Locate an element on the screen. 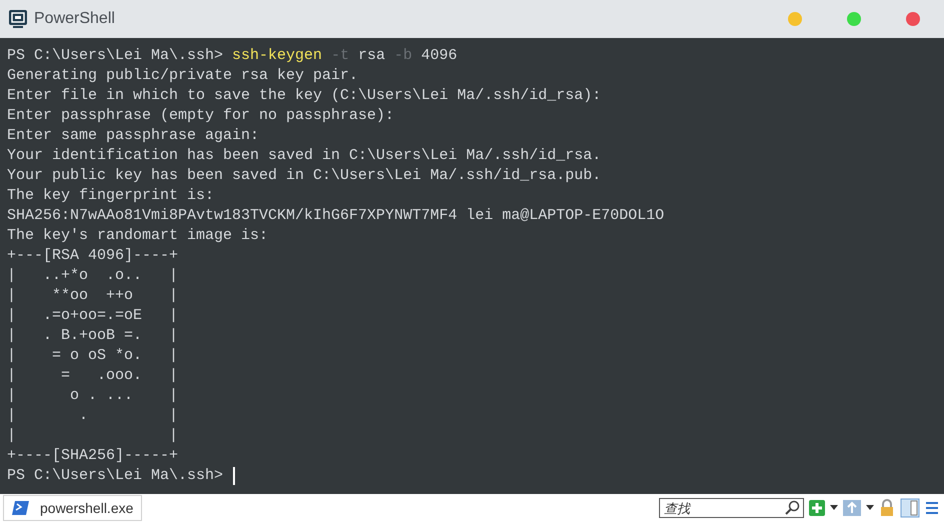 This screenshot has height=522, width=944. search-field: 查找 is located at coordinates (731, 508).